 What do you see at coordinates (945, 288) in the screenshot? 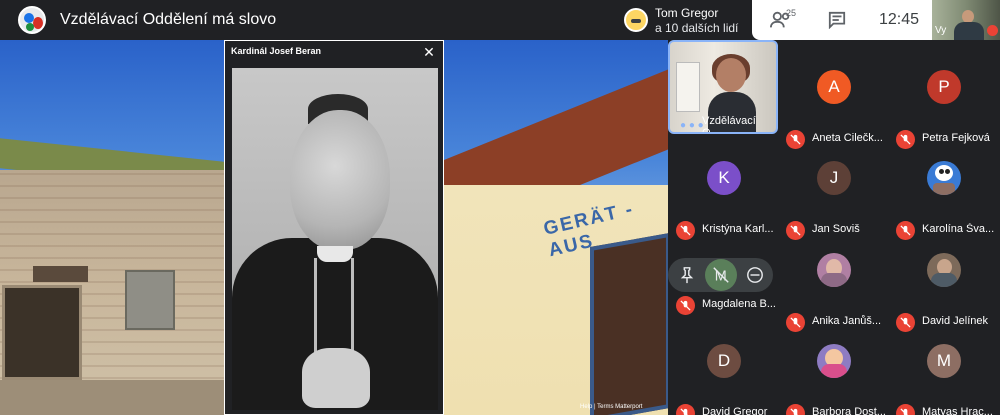
I see `participant-tile: David Jelínek` at bounding box center [945, 288].